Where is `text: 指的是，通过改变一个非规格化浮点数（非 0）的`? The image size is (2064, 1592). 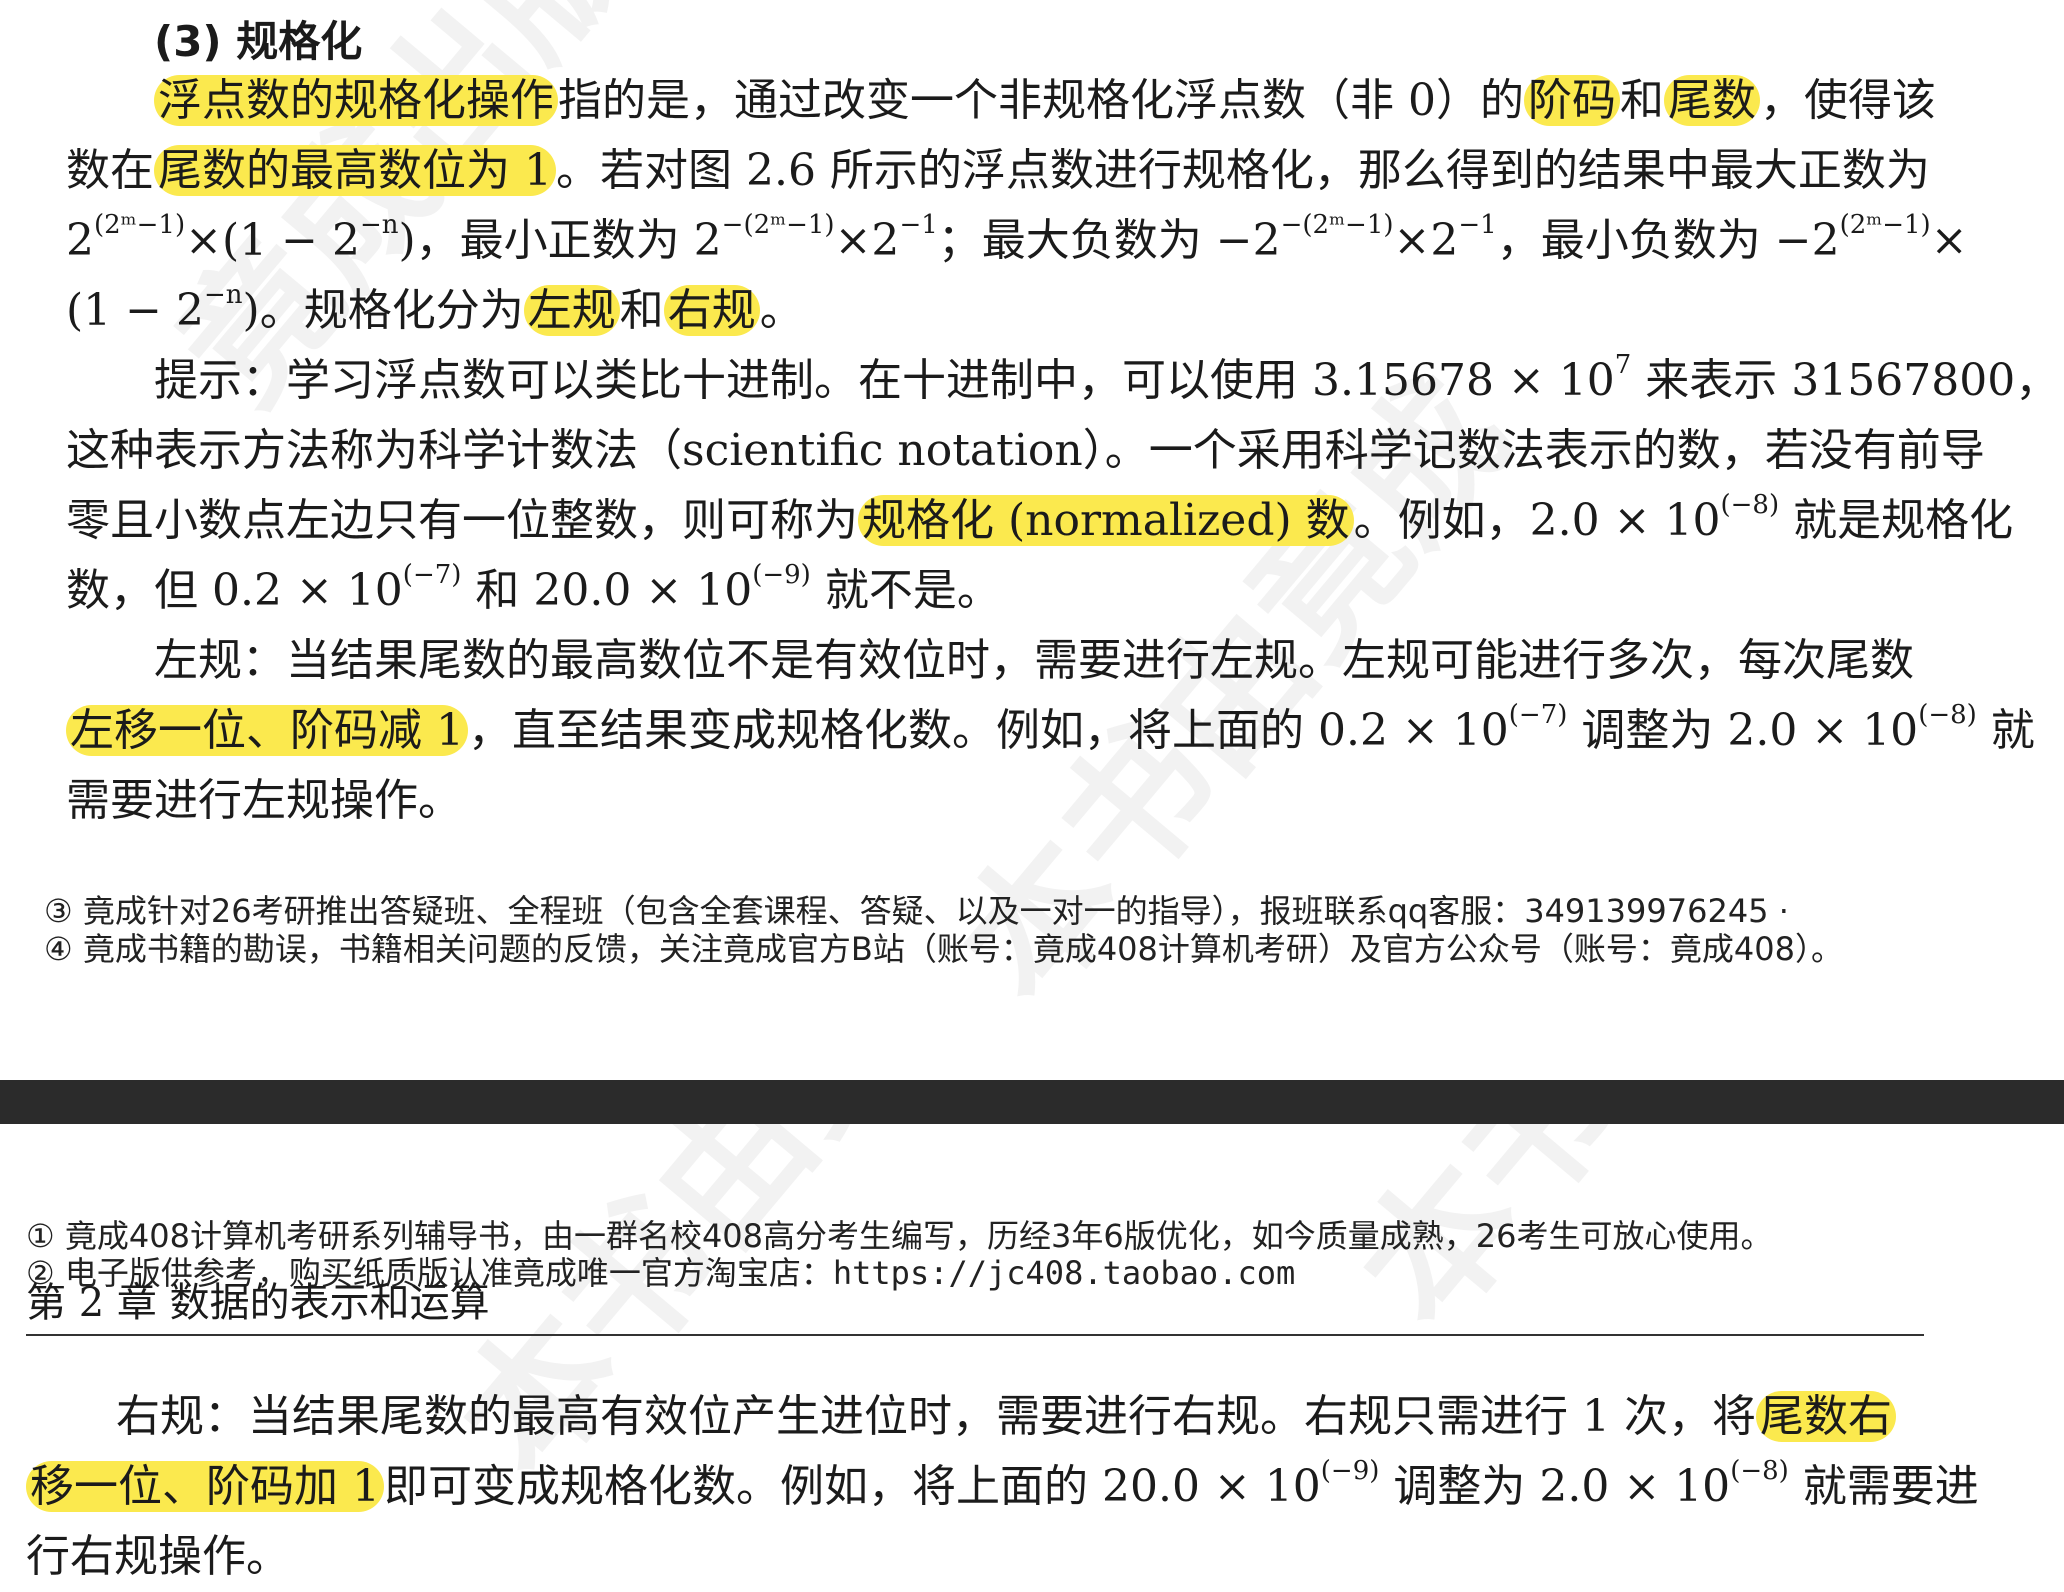 text: 指的是，通过改变一个非规格化浮点数（非 0）的 is located at coordinates (1041, 100).